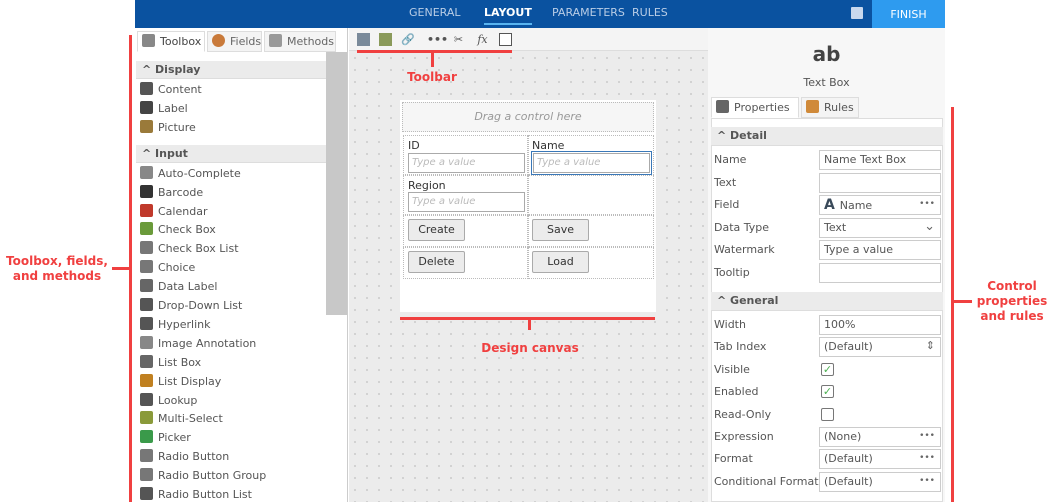 The image size is (1051, 502). Describe the element at coordinates (146, 361) in the screenshot. I see `list-box-icon` at that location.